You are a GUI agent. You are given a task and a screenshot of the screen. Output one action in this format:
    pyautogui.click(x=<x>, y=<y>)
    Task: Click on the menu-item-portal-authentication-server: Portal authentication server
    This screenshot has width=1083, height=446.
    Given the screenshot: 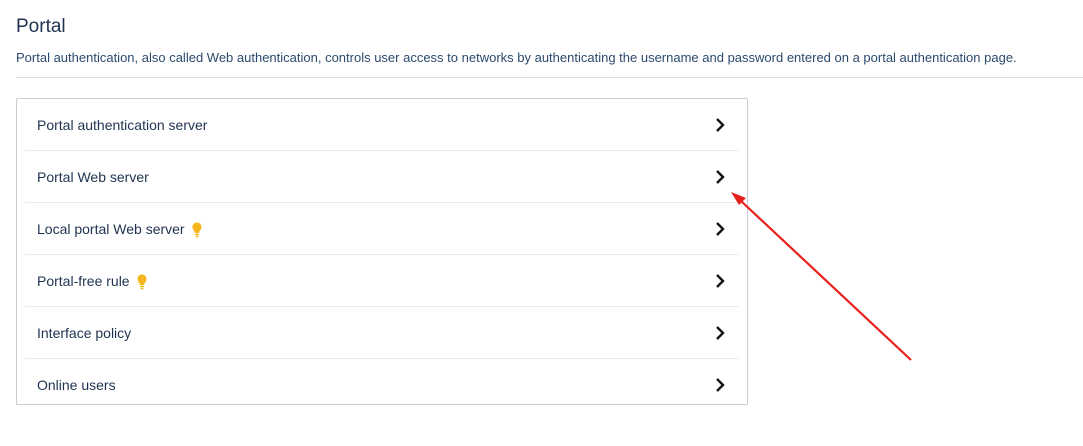 What is the action you would take?
    pyautogui.click(x=382, y=125)
    